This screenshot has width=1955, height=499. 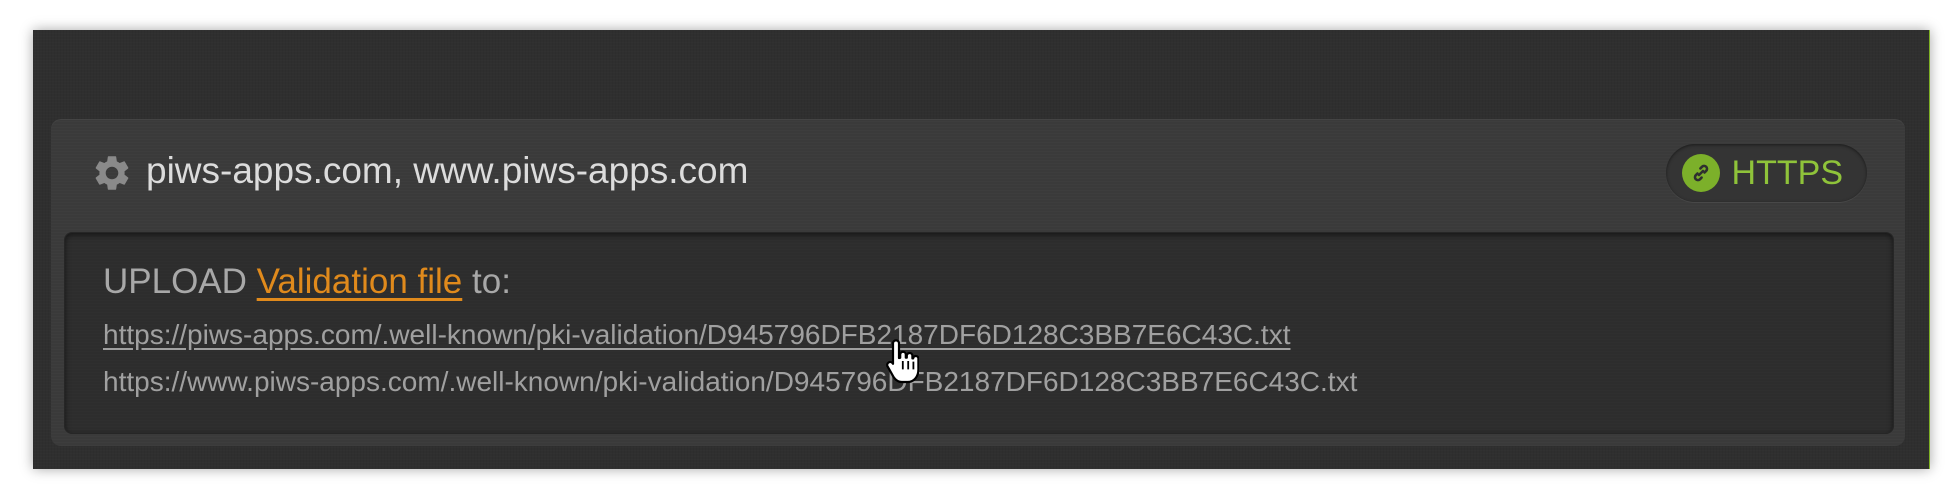 What do you see at coordinates (175, 281) in the screenshot?
I see `upload-prefix: UPLOAD` at bounding box center [175, 281].